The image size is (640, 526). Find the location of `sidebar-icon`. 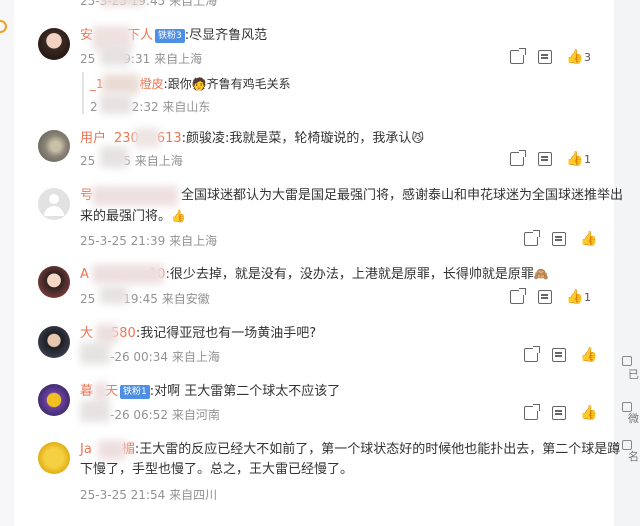

sidebar-icon is located at coordinates (627, 361).